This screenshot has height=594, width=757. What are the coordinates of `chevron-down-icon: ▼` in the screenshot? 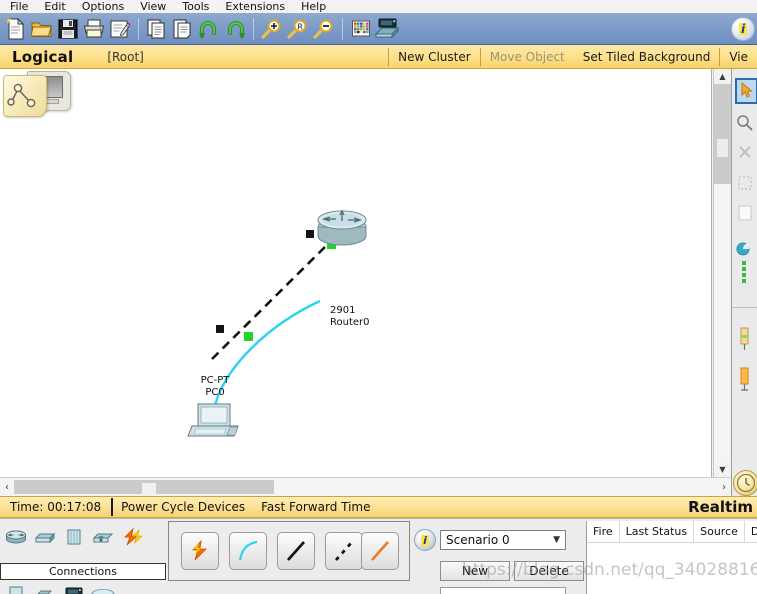 It's located at (556, 540).